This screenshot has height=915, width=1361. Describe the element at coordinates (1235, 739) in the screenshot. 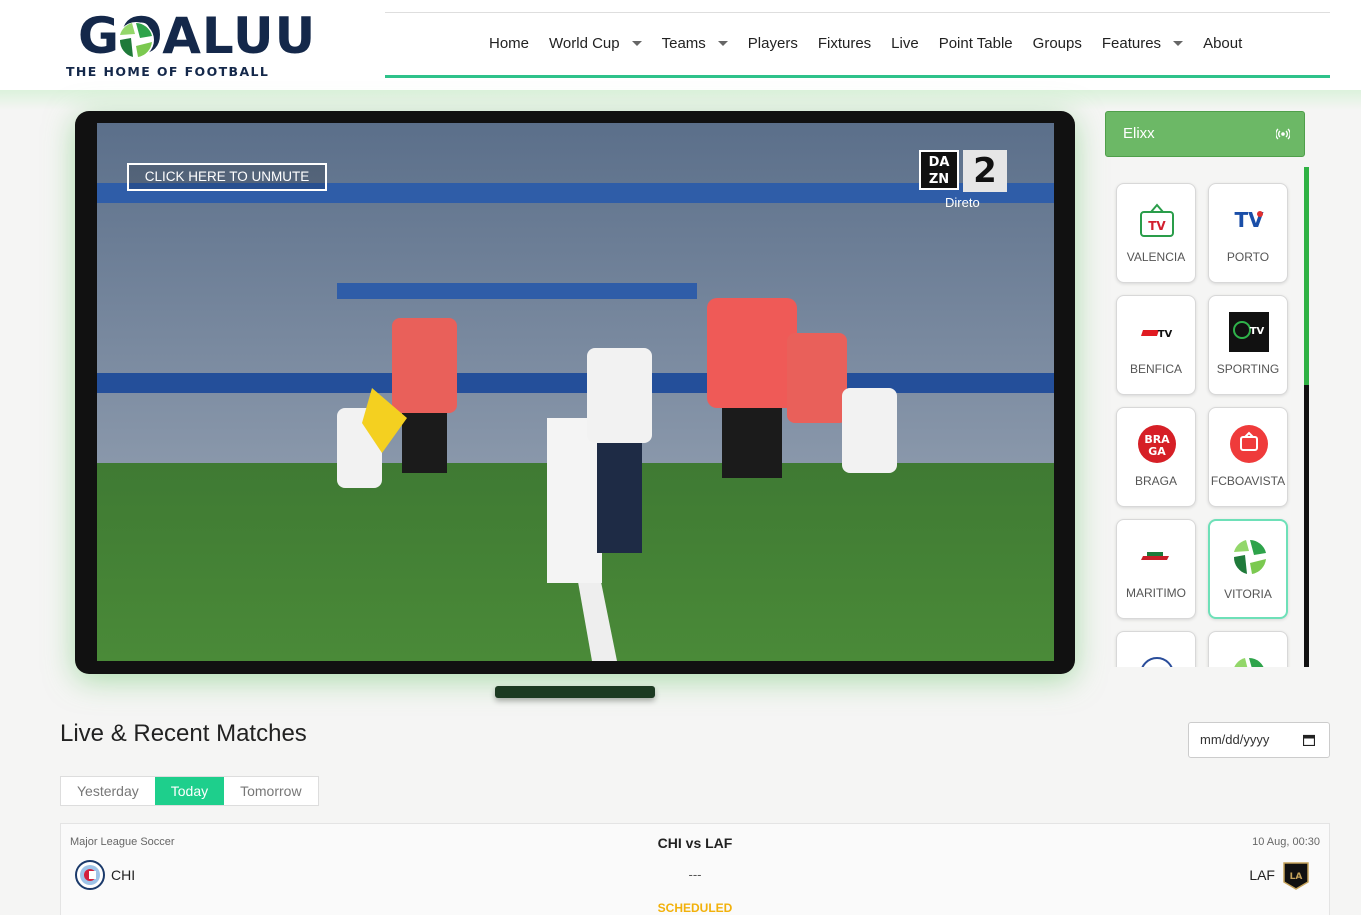

I see `date-placeholder: mm/dd/yyyy` at that location.